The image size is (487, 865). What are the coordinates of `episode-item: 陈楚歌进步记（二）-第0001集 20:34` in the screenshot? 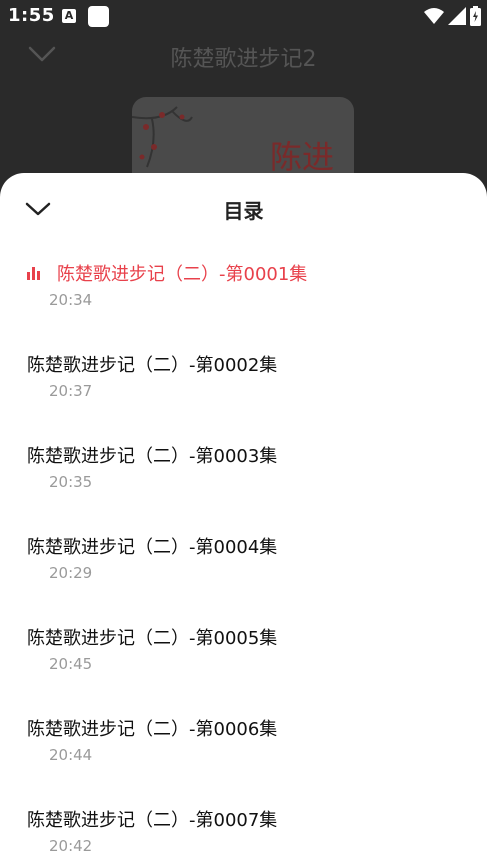 It's located at (243, 304).